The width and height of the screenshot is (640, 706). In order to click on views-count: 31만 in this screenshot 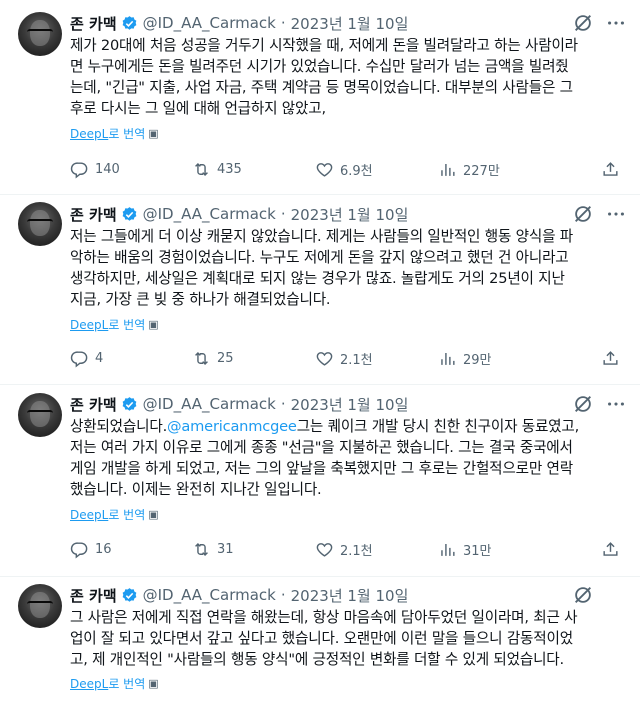, I will do `click(477, 551)`.